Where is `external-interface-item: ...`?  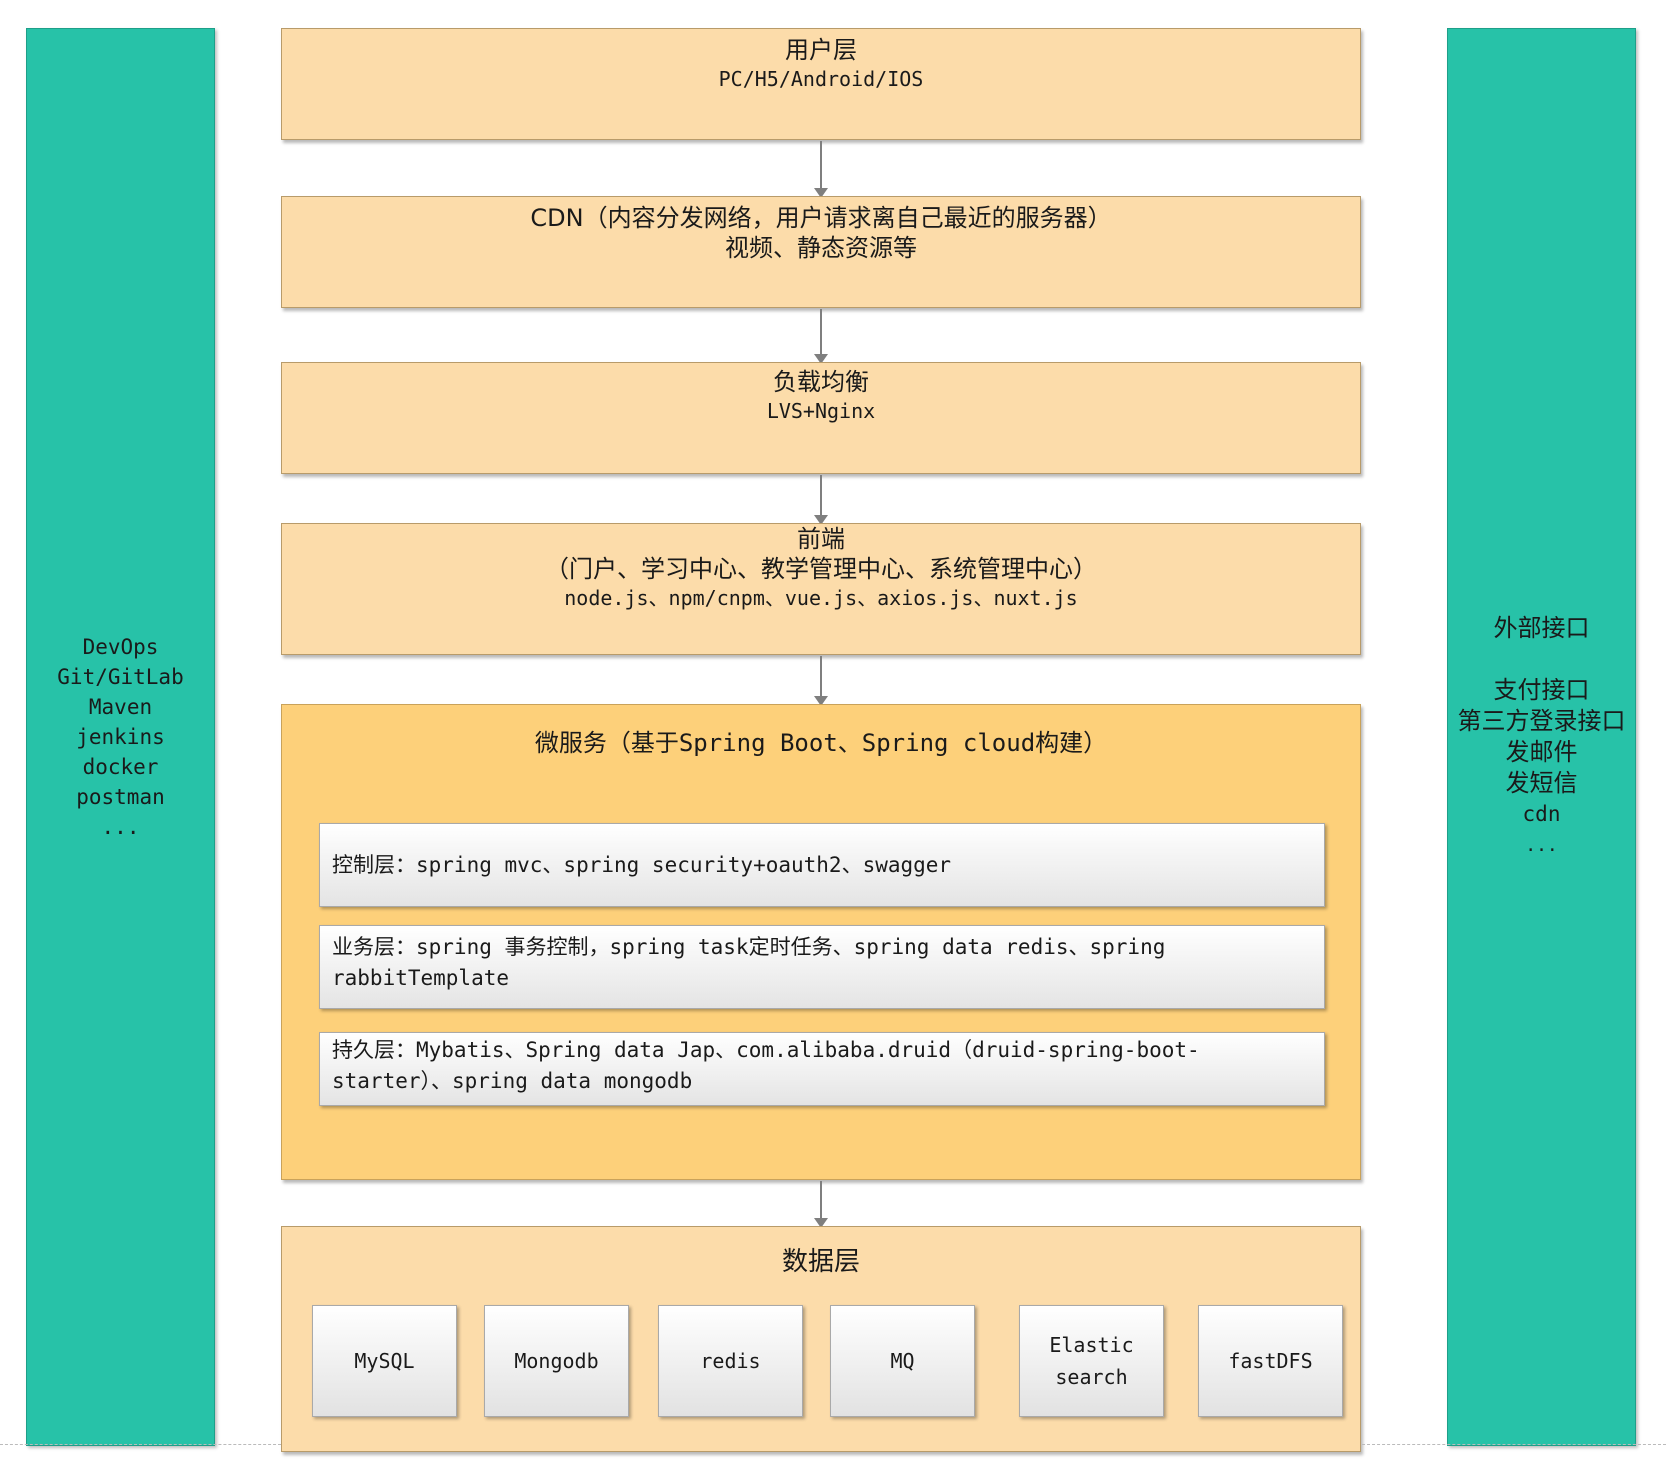 external-interface-item: ... is located at coordinates (1541, 845).